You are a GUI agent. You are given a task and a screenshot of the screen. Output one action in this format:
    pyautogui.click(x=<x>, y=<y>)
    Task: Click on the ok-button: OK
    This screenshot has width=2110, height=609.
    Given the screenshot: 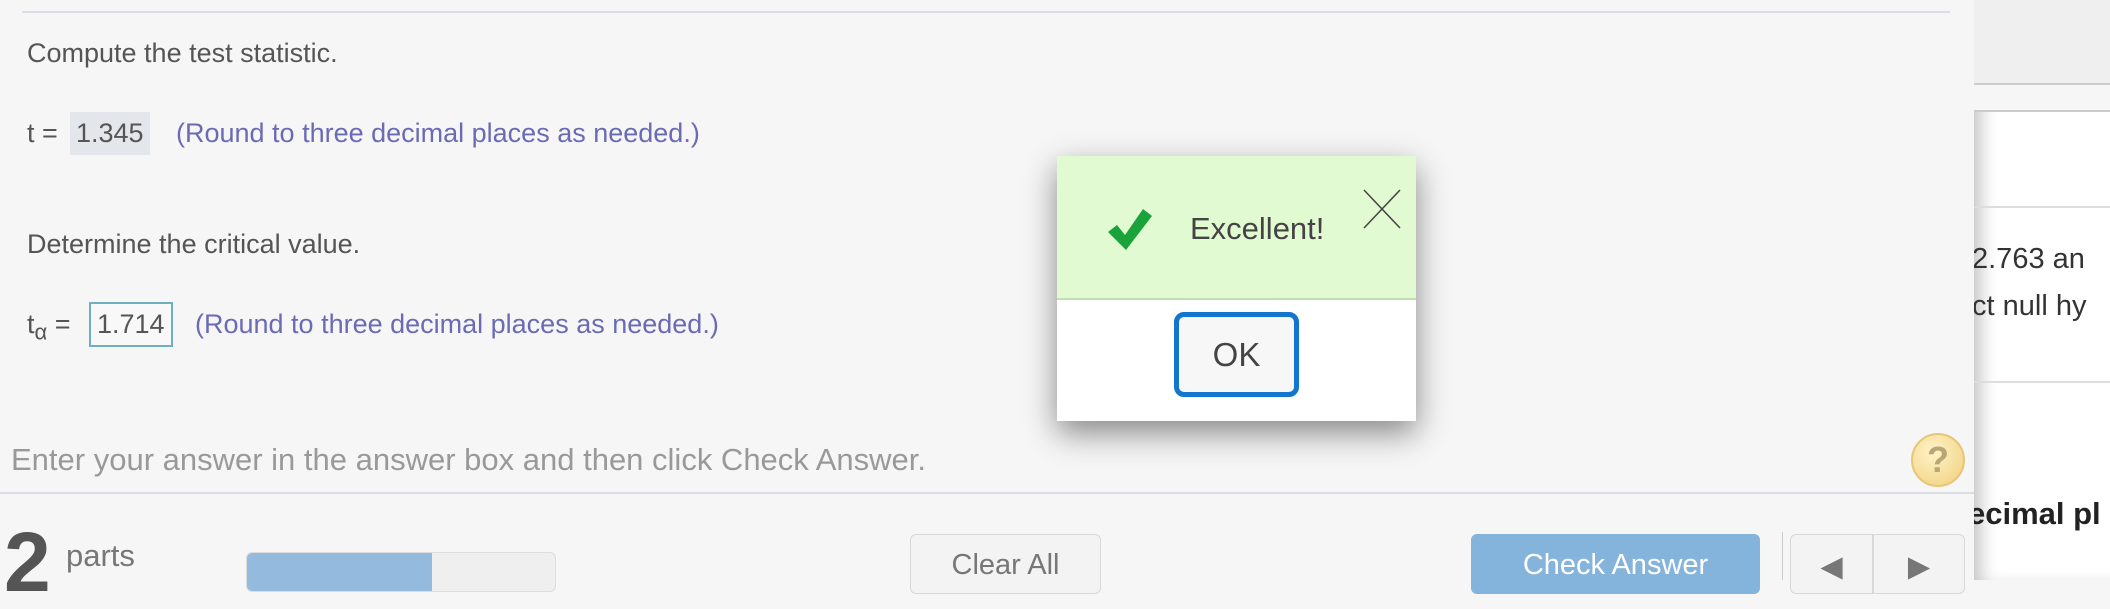 What is the action you would take?
    pyautogui.click(x=1236, y=354)
    